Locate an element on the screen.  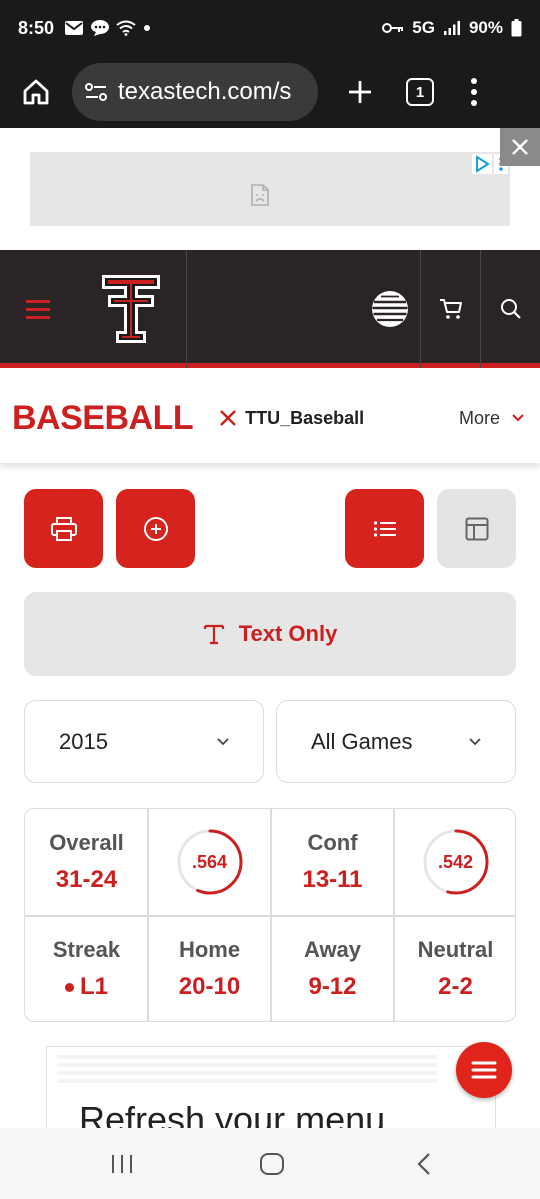
att-logo is located at coordinates (390, 309).